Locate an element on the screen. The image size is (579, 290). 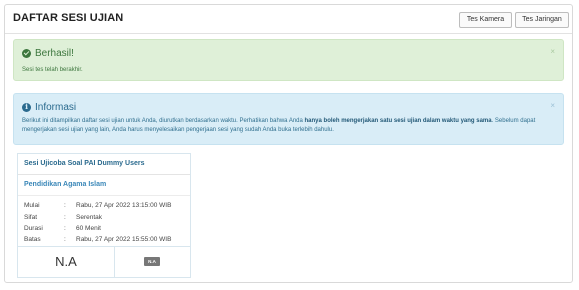
detail-label: Durasi is located at coordinates (33, 228).